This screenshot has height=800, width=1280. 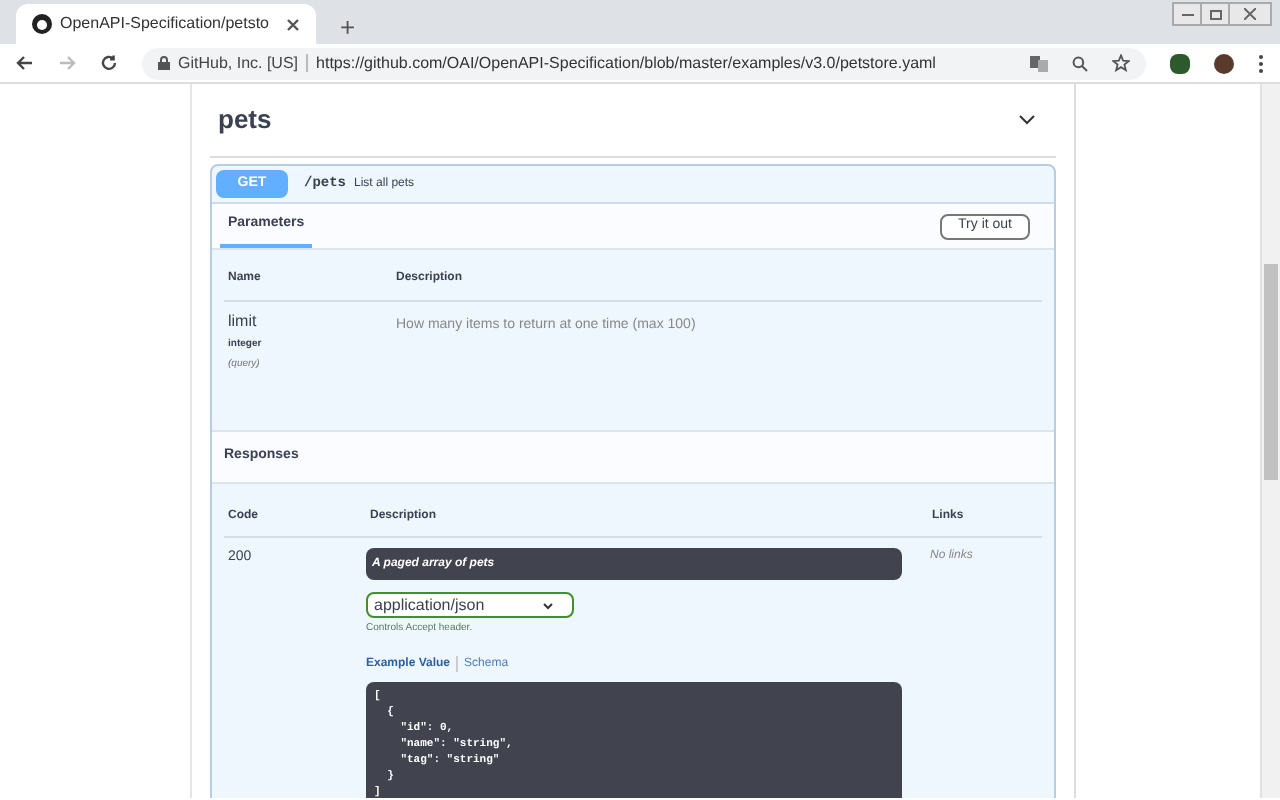 I want to click on reload-icon, so click(x=109, y=63).